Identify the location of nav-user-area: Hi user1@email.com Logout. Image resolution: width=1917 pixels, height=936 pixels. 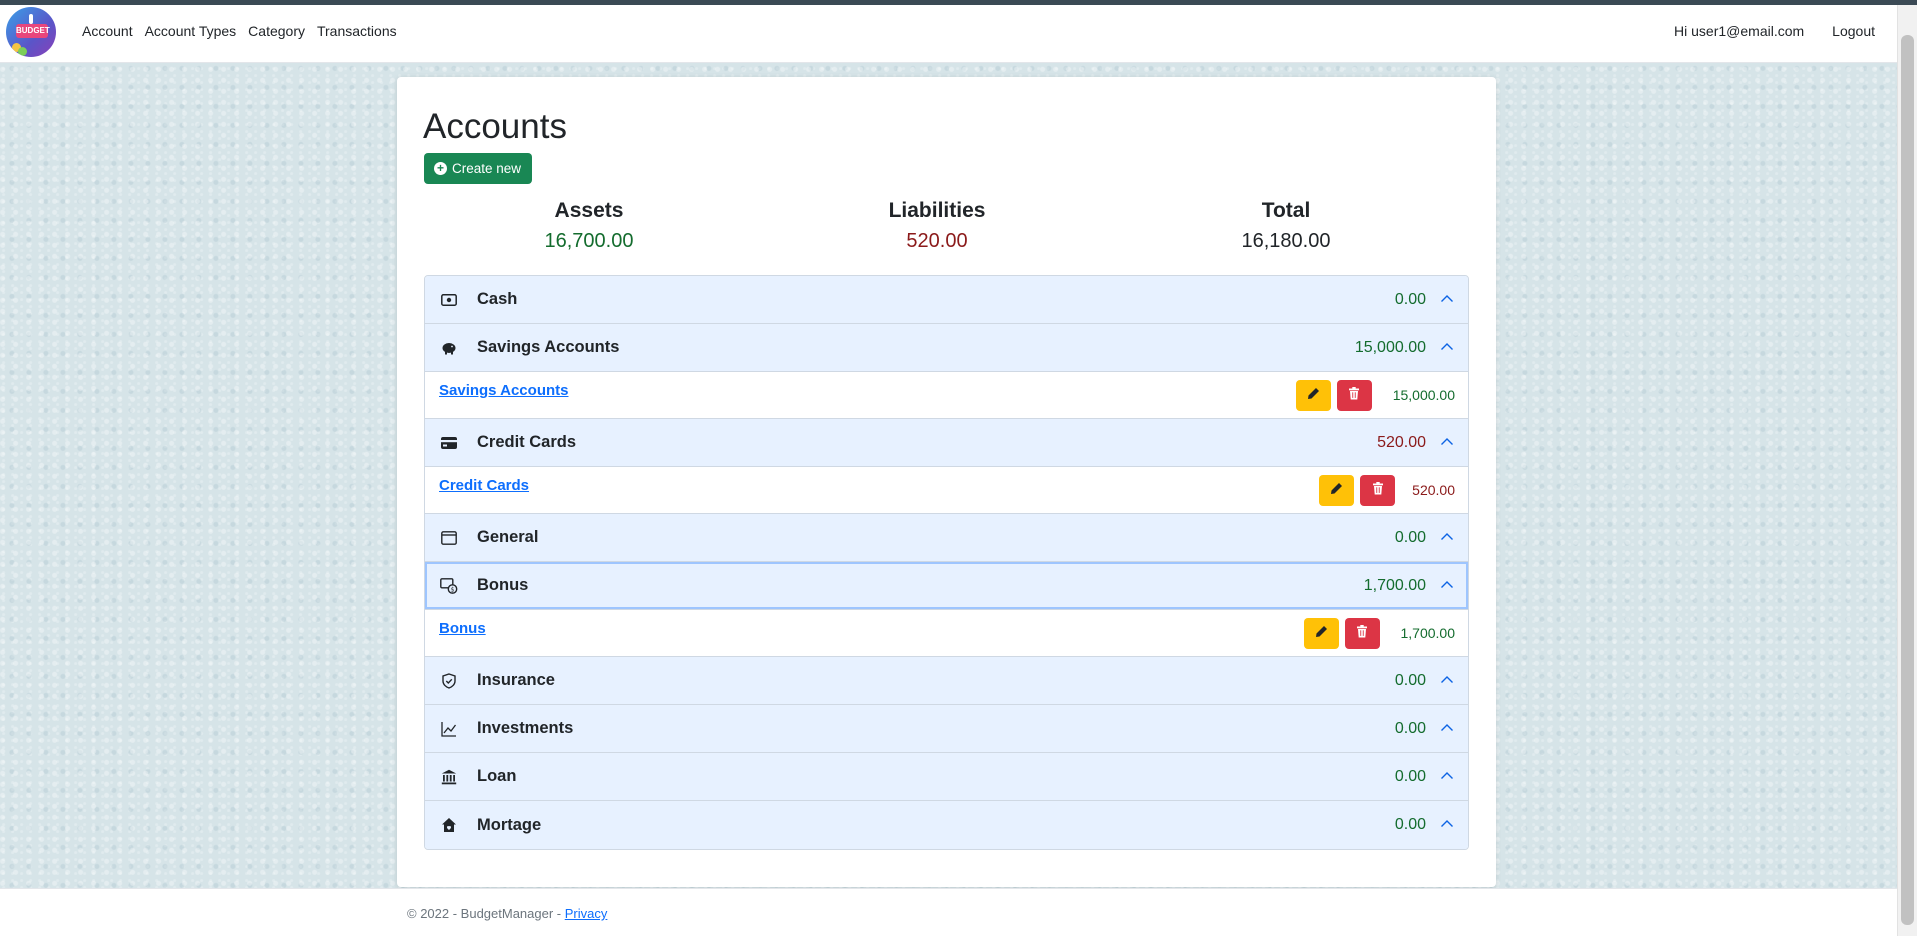
(1774, 31).